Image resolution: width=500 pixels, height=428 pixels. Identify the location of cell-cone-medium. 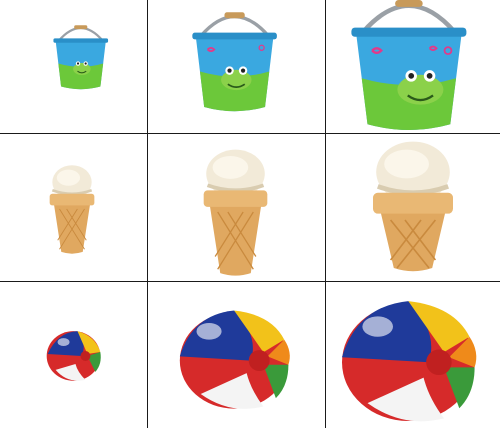
(237, 208).